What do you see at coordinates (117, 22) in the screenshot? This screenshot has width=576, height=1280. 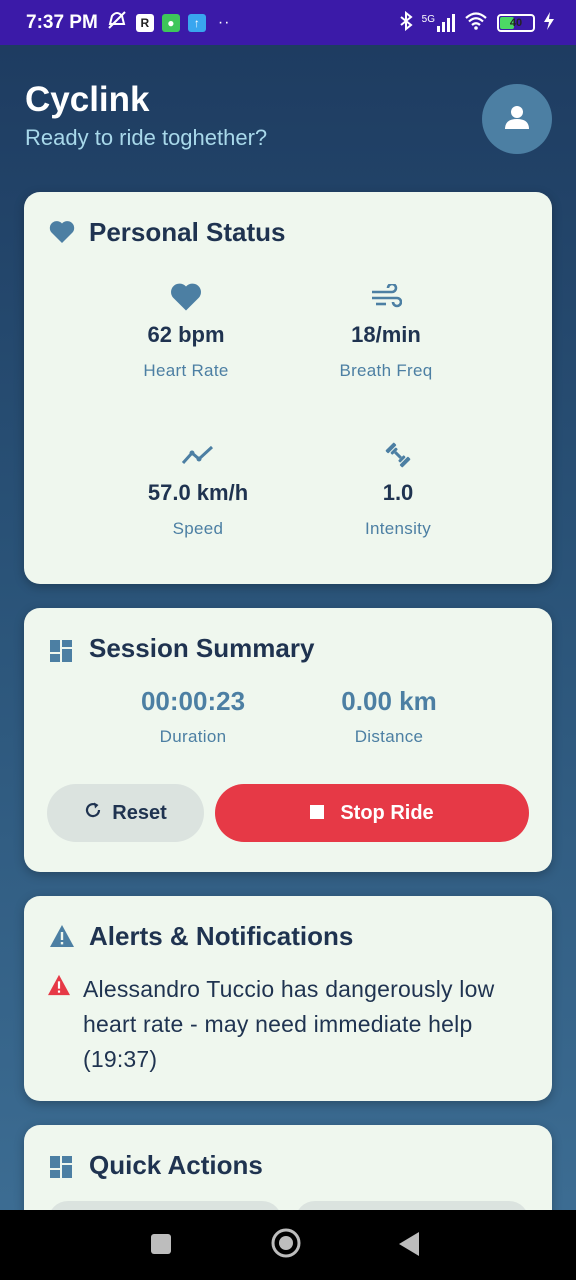 I see `mute-icon` at bounding box center [117, 22].